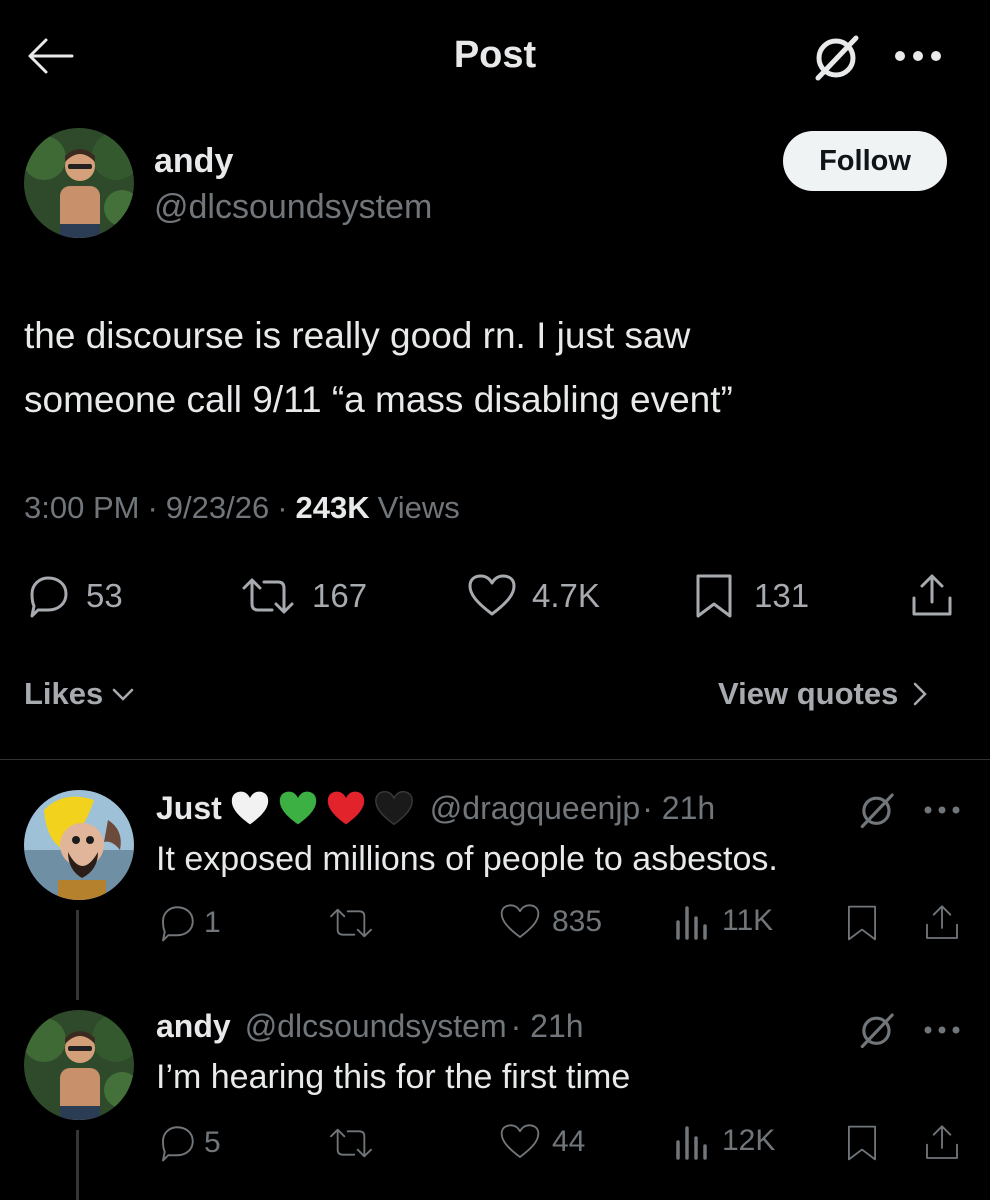 The image size is (990, 1200). What do you see at coordinates (332, 507) in the screenshot?
I see `views-count: 243K` at bounding box center [332, 507].